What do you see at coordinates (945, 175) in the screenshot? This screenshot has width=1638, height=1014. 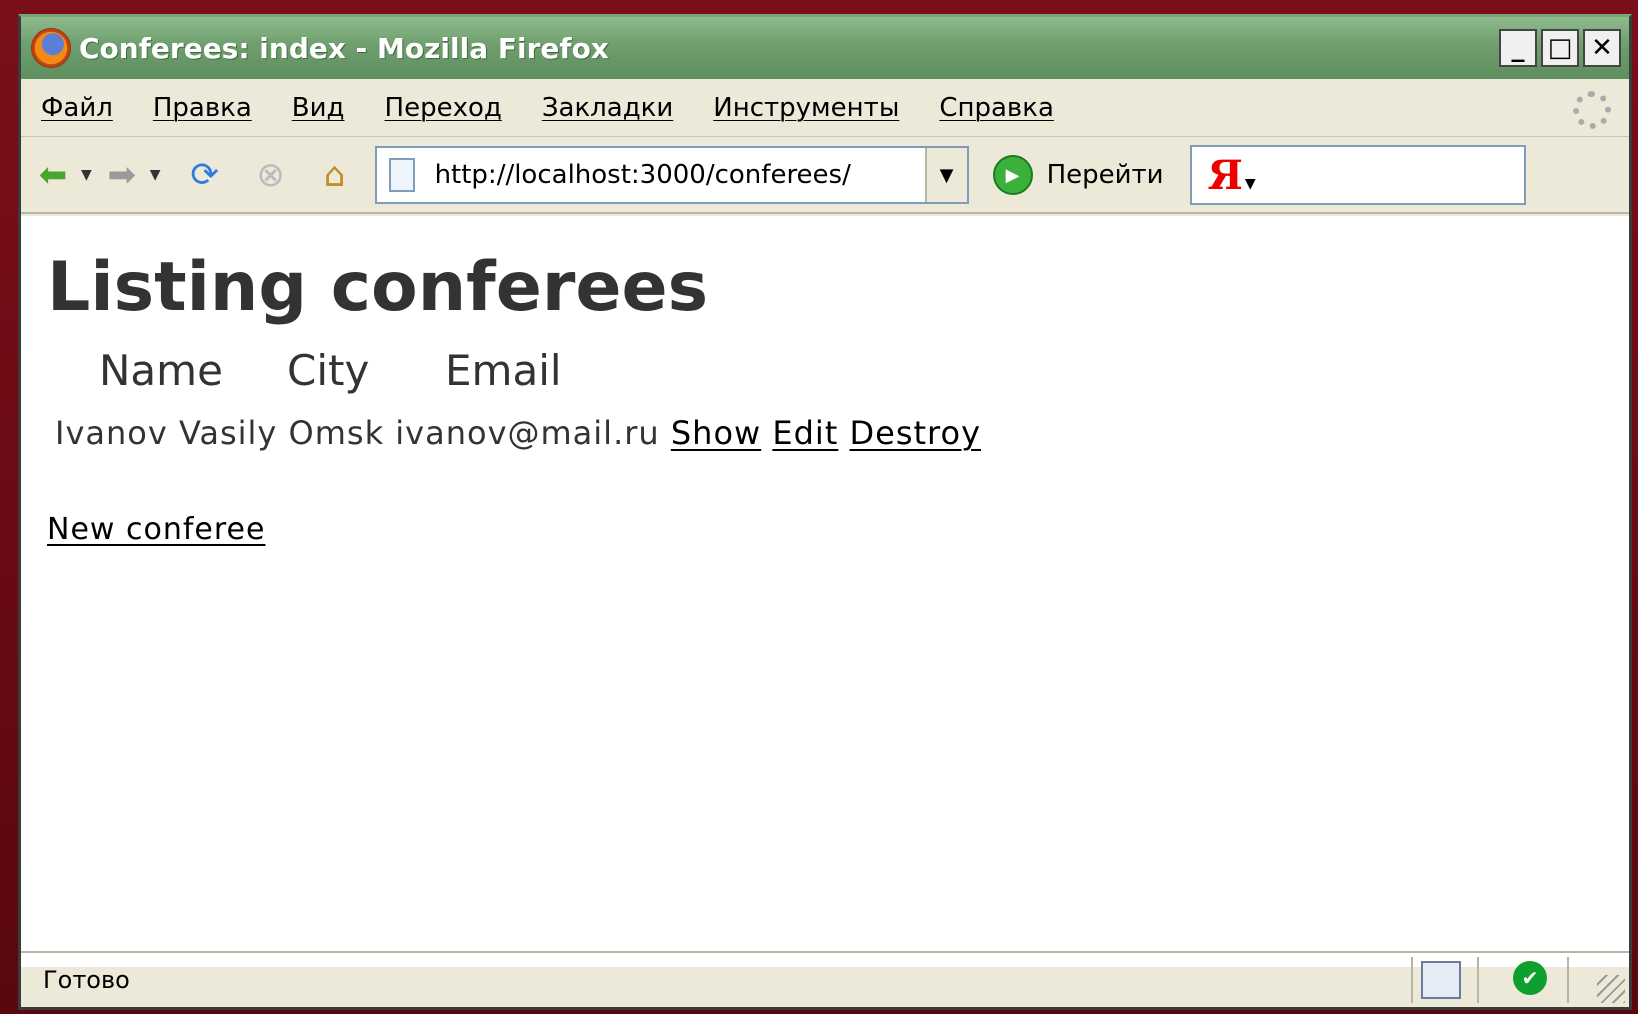 I see `address-dropdown-icon: ▼` at bounding box center [945, 175].